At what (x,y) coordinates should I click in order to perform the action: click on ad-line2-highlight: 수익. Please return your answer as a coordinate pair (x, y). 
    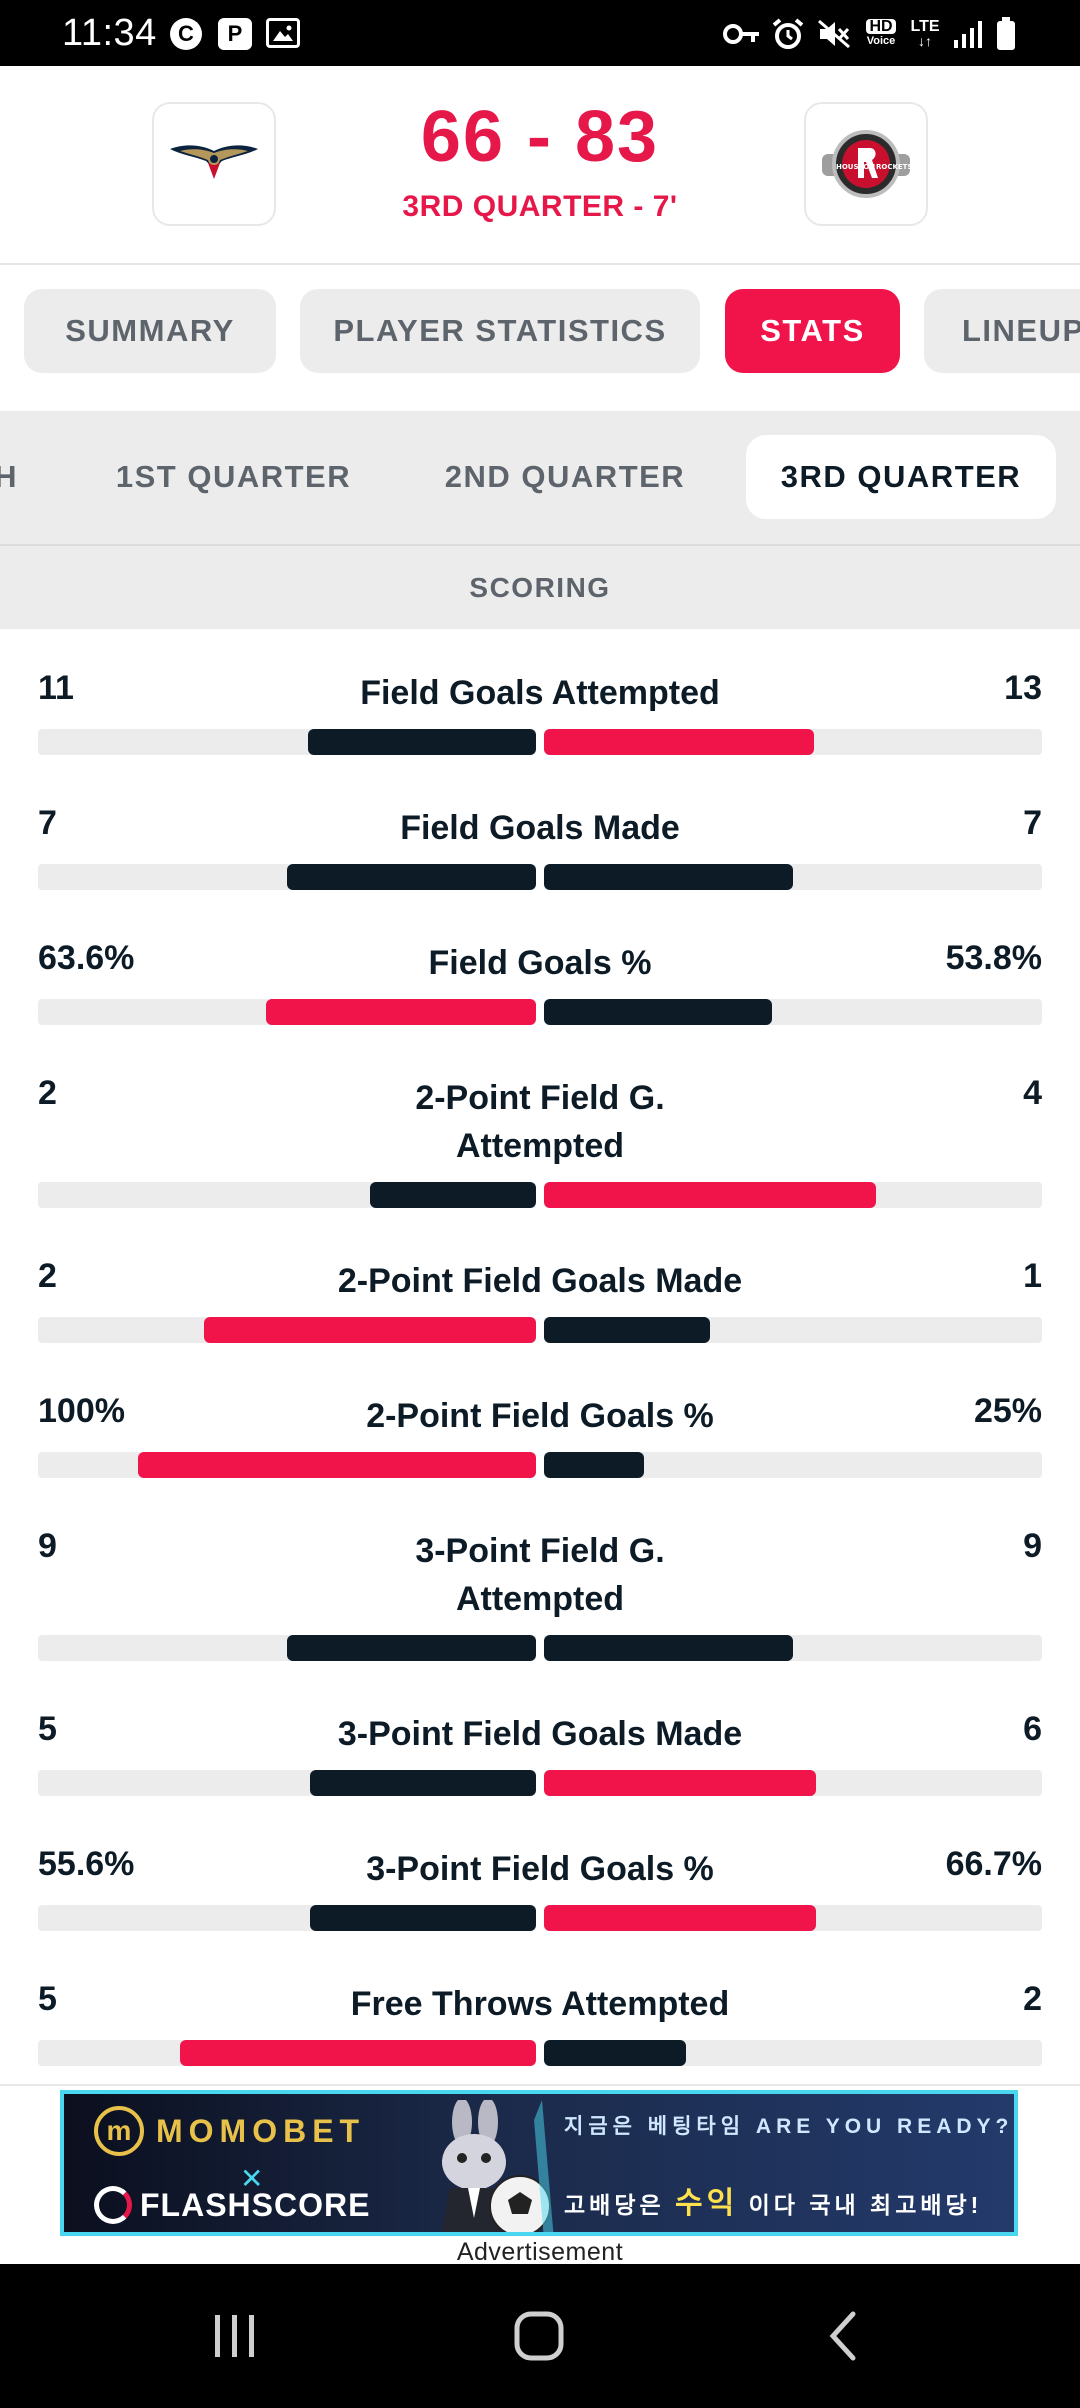
    Looking at the image, I should click on (707, 2203).